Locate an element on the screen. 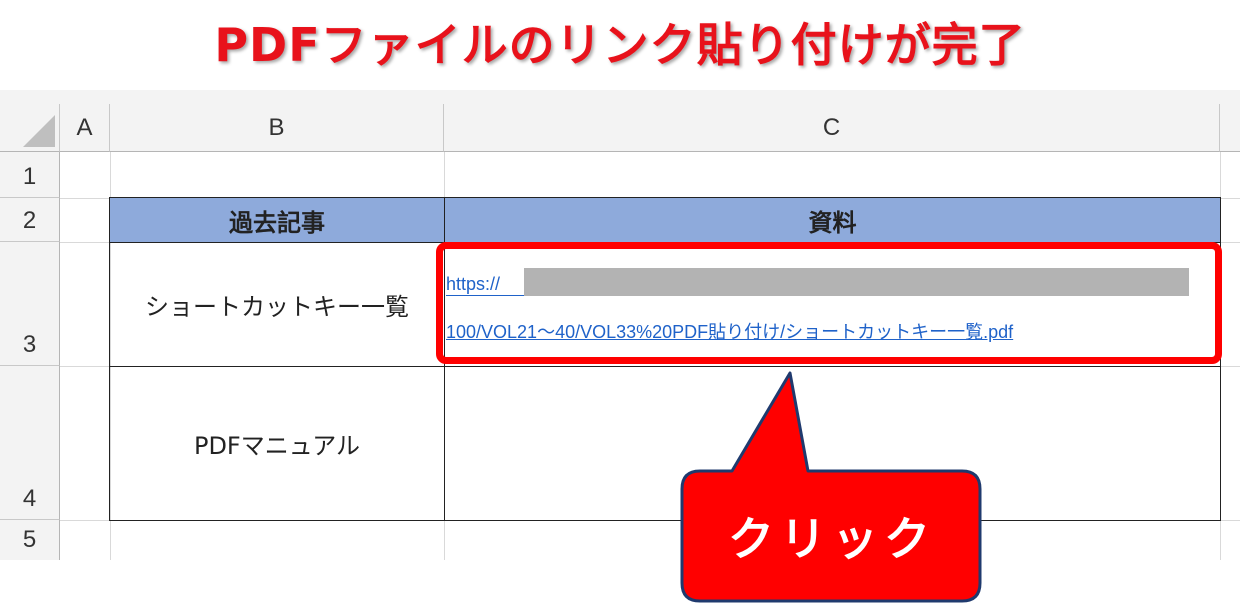 The height and width of the screenshot is (605, 1240). row-header-5: 5 is located at coordinates (30, 540).